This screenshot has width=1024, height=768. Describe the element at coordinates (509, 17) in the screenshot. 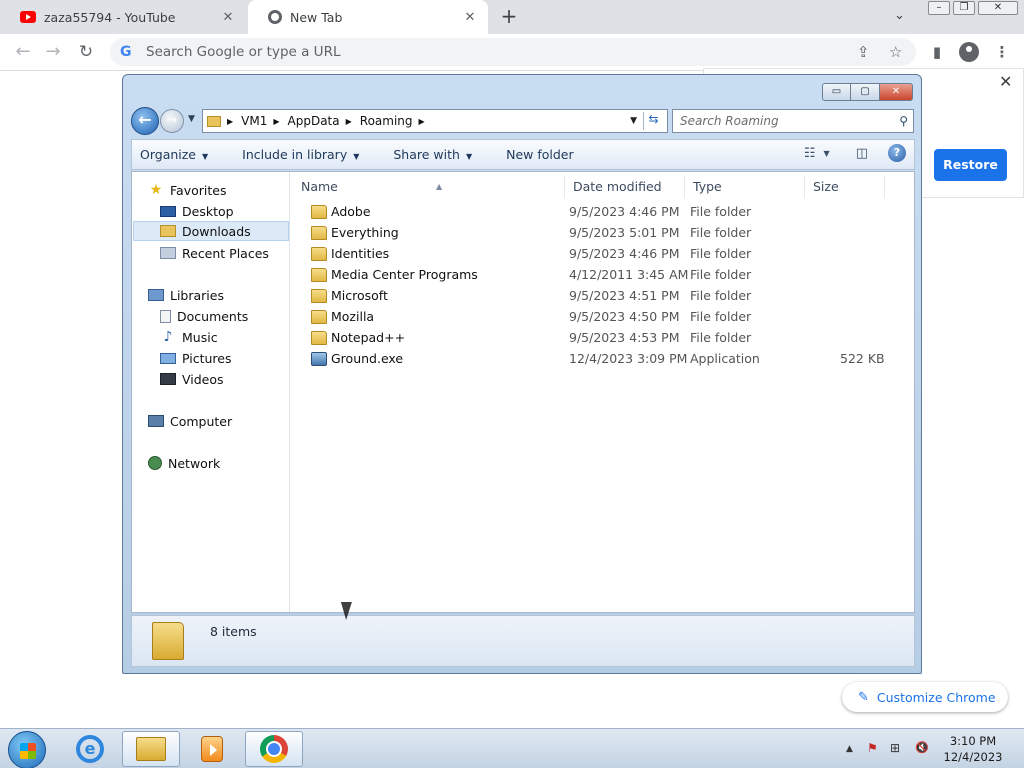

I see `new-tab-button: +` at that location.